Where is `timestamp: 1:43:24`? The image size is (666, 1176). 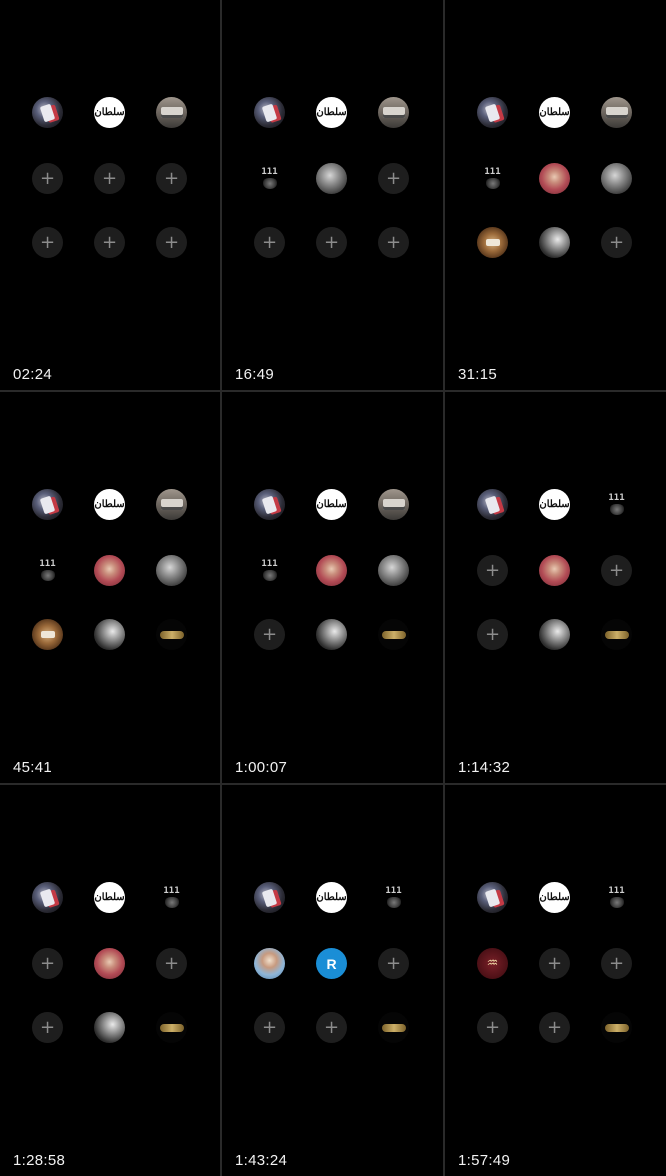
timestamp: 1:43:24 is located at coordinates (261, 1160).